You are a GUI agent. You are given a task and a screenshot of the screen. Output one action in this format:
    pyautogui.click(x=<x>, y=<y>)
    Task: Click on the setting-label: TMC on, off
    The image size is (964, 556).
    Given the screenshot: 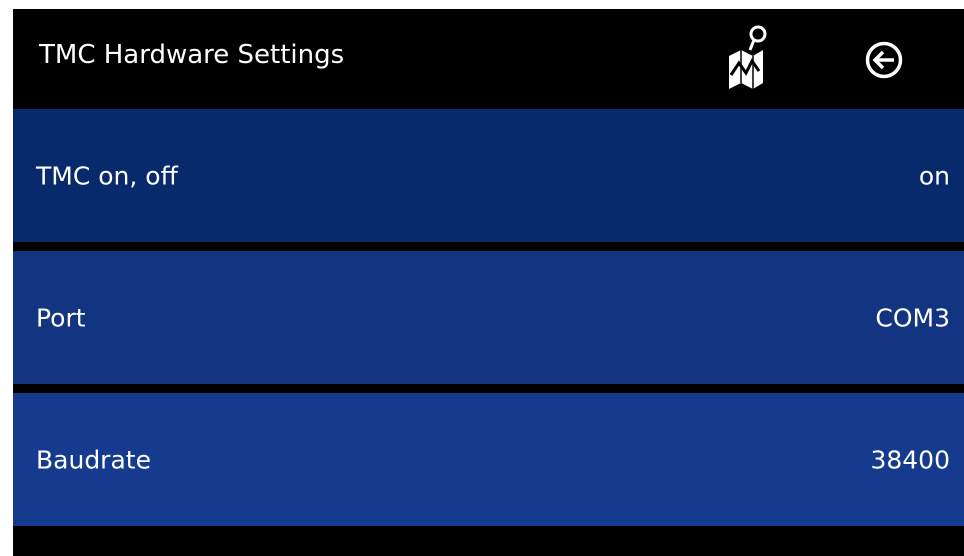 What is the action you would take?
    pyautogui.click(x=107, y=175)
    